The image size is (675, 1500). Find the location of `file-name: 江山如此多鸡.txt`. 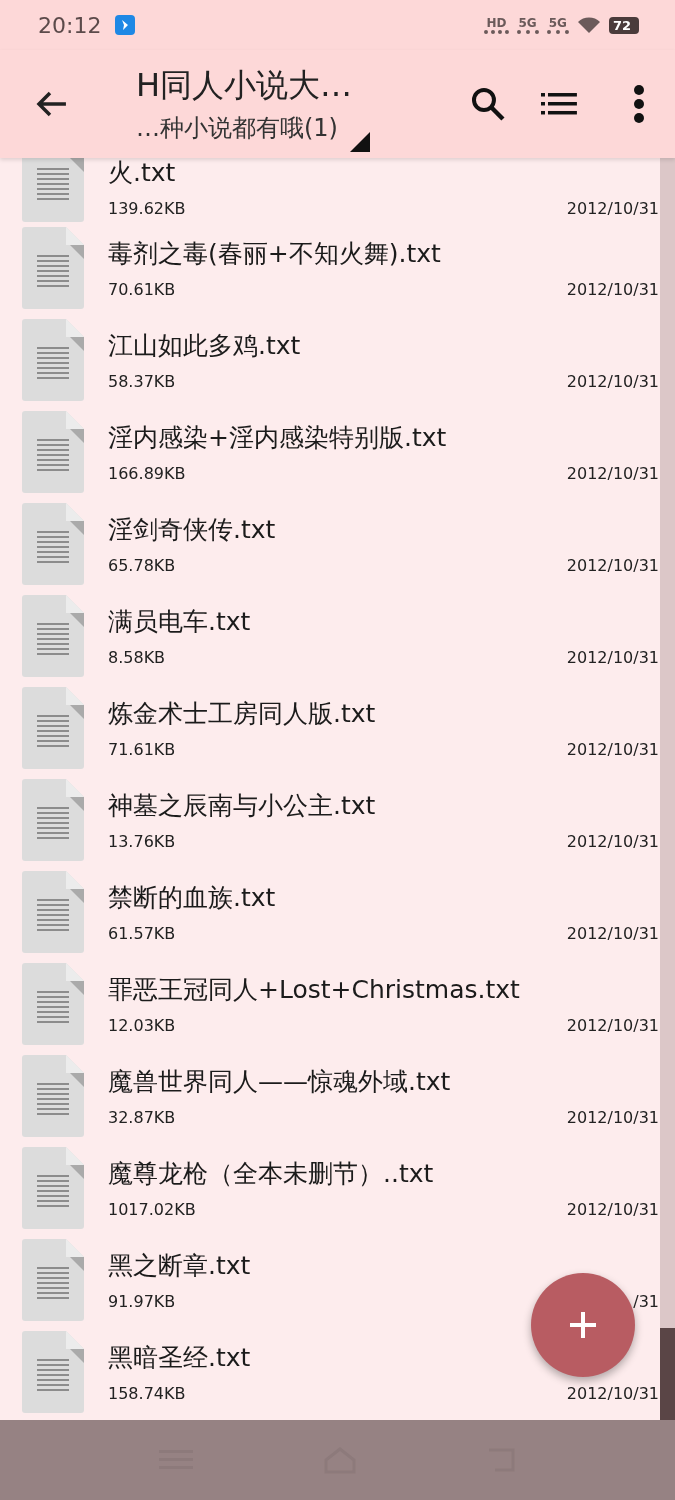

file-name: 江山如此多鸡.txt is located at coordinates (205, 346).